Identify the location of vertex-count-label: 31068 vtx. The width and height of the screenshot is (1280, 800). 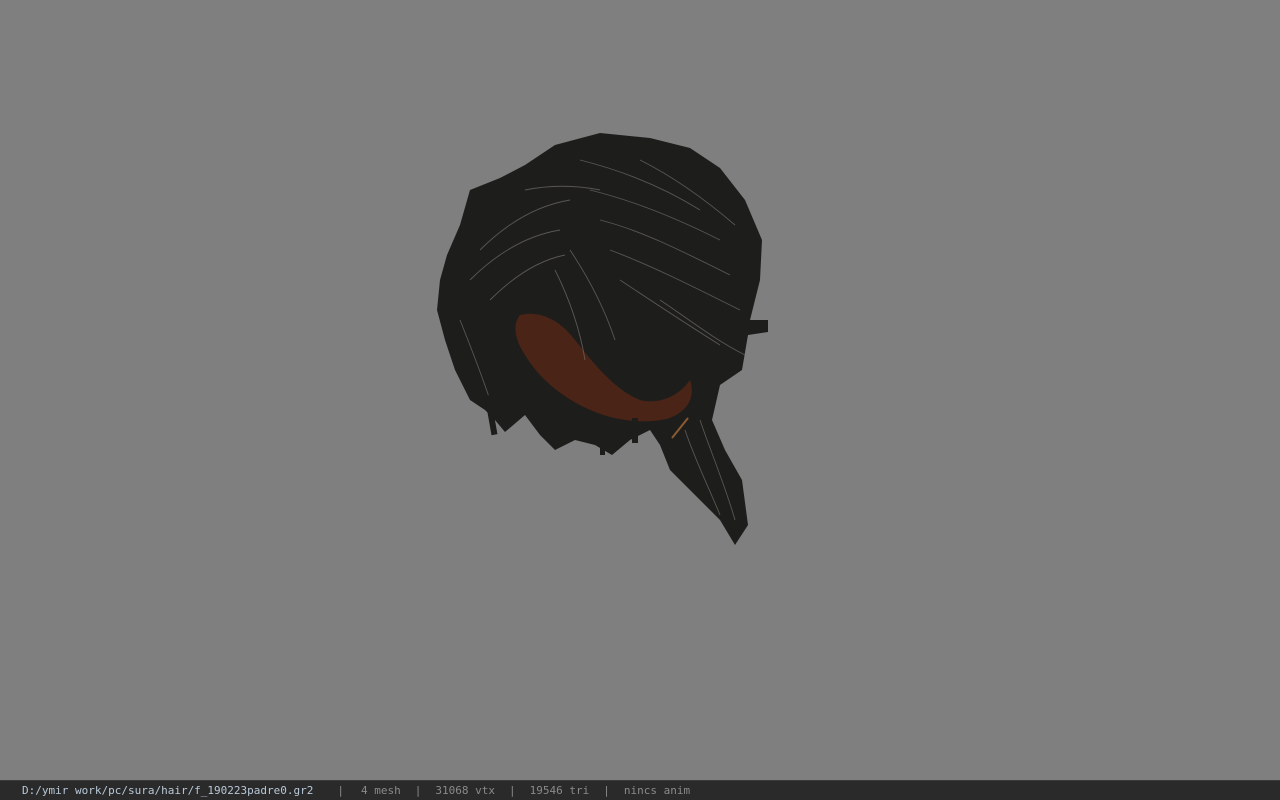
(465, 790).